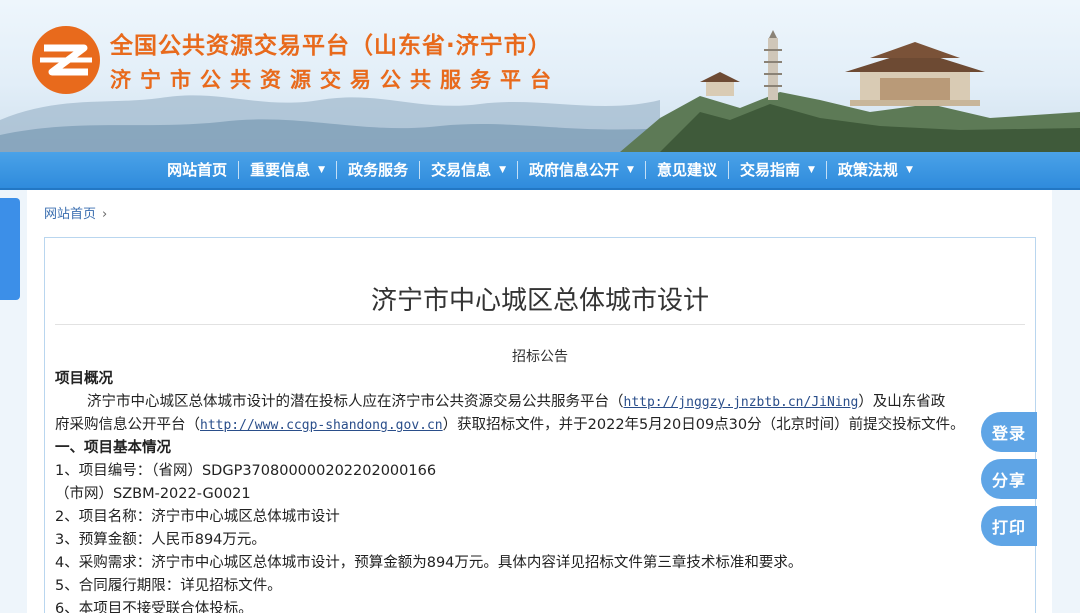  Describe the element at coordinates (574, 170) in the screenshot. I see `nav-item-label: 政府信息公开` at that location.